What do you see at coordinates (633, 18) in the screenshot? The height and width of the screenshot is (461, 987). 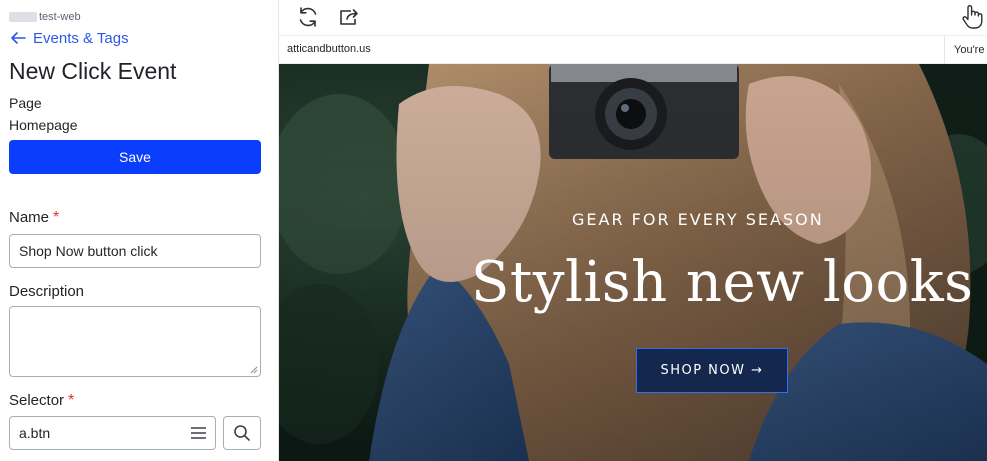 I see `preview-toolbar` at bounding box center [633, 18].